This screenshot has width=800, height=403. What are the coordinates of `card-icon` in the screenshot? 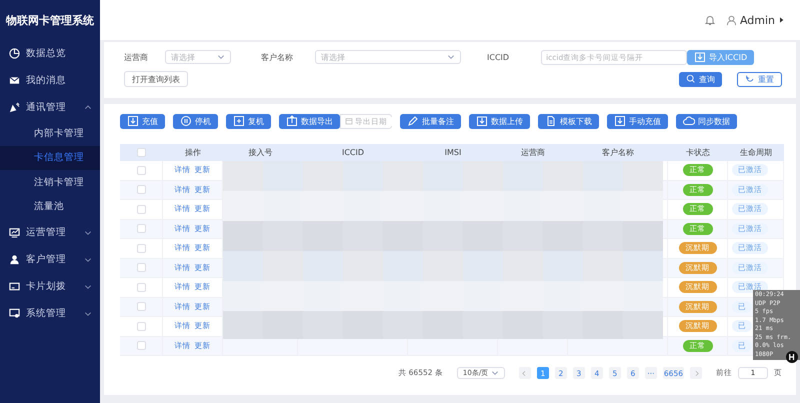 It's located at (14, 286).